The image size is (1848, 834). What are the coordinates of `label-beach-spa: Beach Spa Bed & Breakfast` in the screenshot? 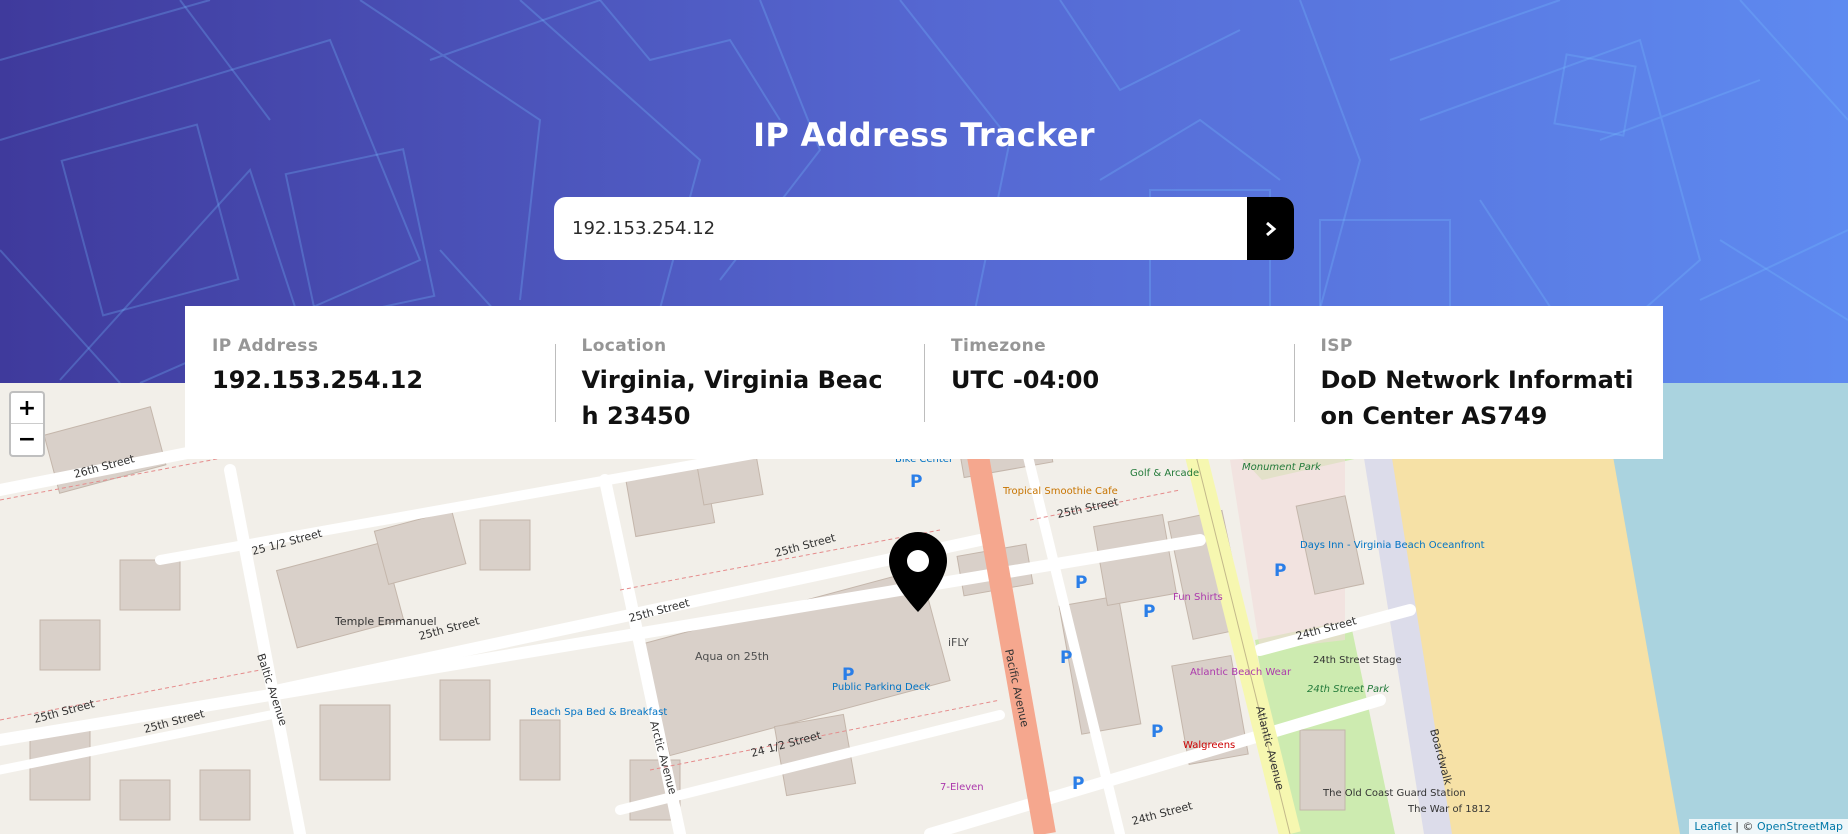 It's located at (598, 712).